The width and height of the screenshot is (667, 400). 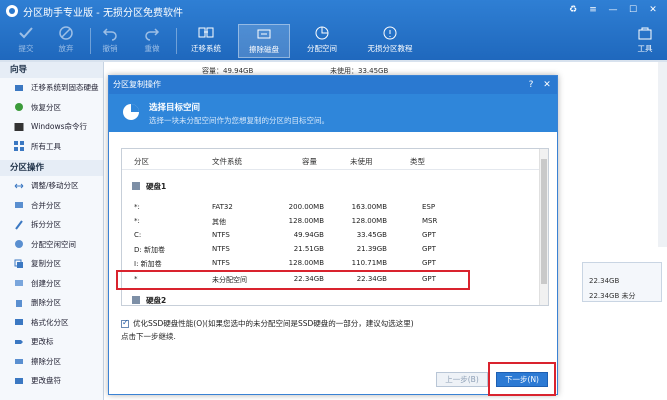 What do you see at coordinates (51, 342) in the screenshot?
I see `sidebar-item-change-label: 更改标` at bounding box center [51, 342].